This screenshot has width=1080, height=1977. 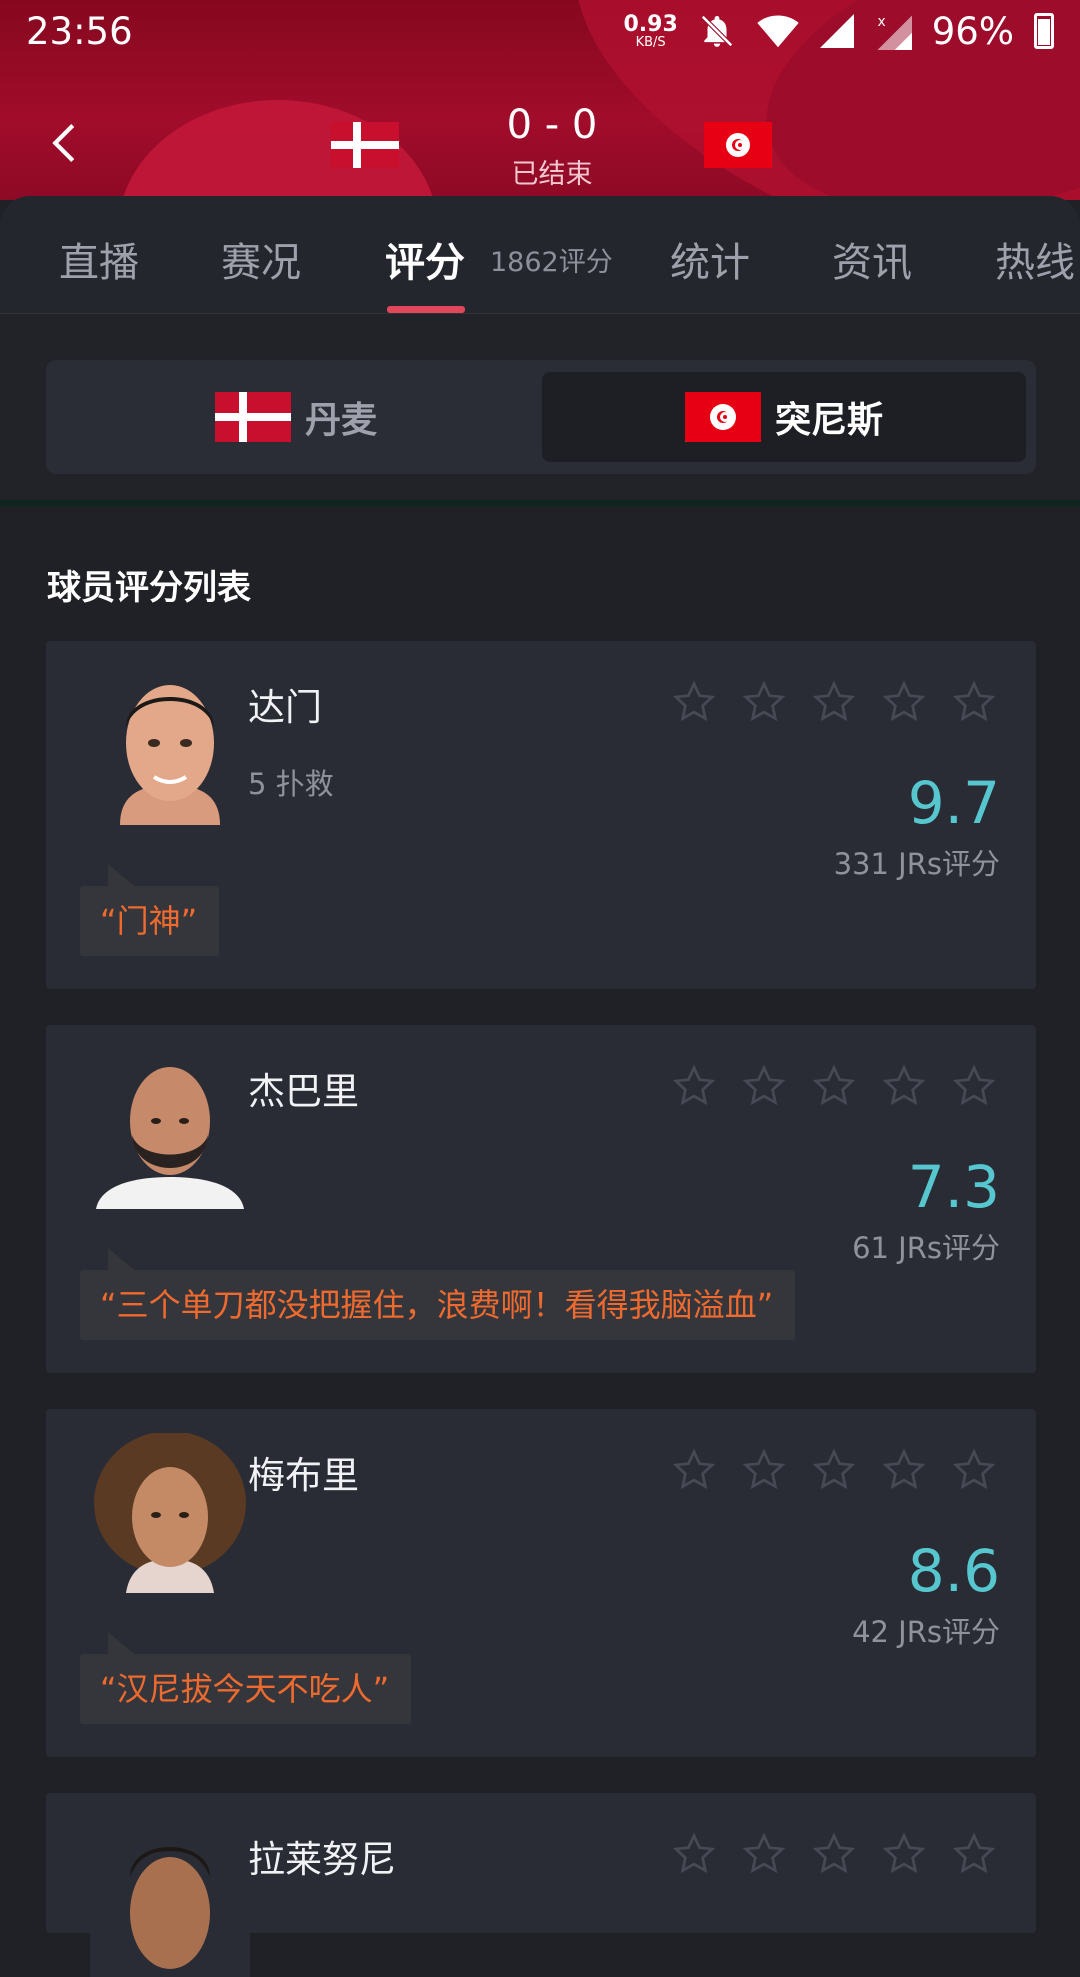 I want to click on match-status: 已结束, so click(x=552, y=174).